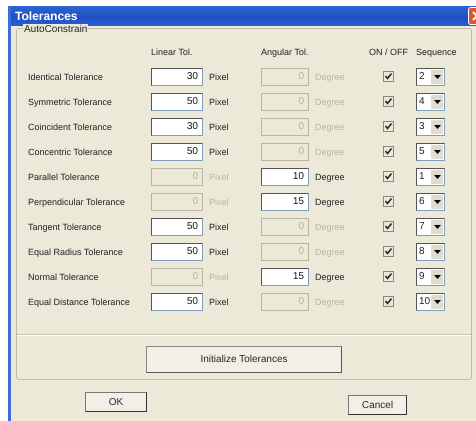 The width and height of the screenshot is (476, 421). What do you see at coordinates (46, 16) in the screenshot?
I see `window-title: Tolerances` at bounding box center [46, 16].